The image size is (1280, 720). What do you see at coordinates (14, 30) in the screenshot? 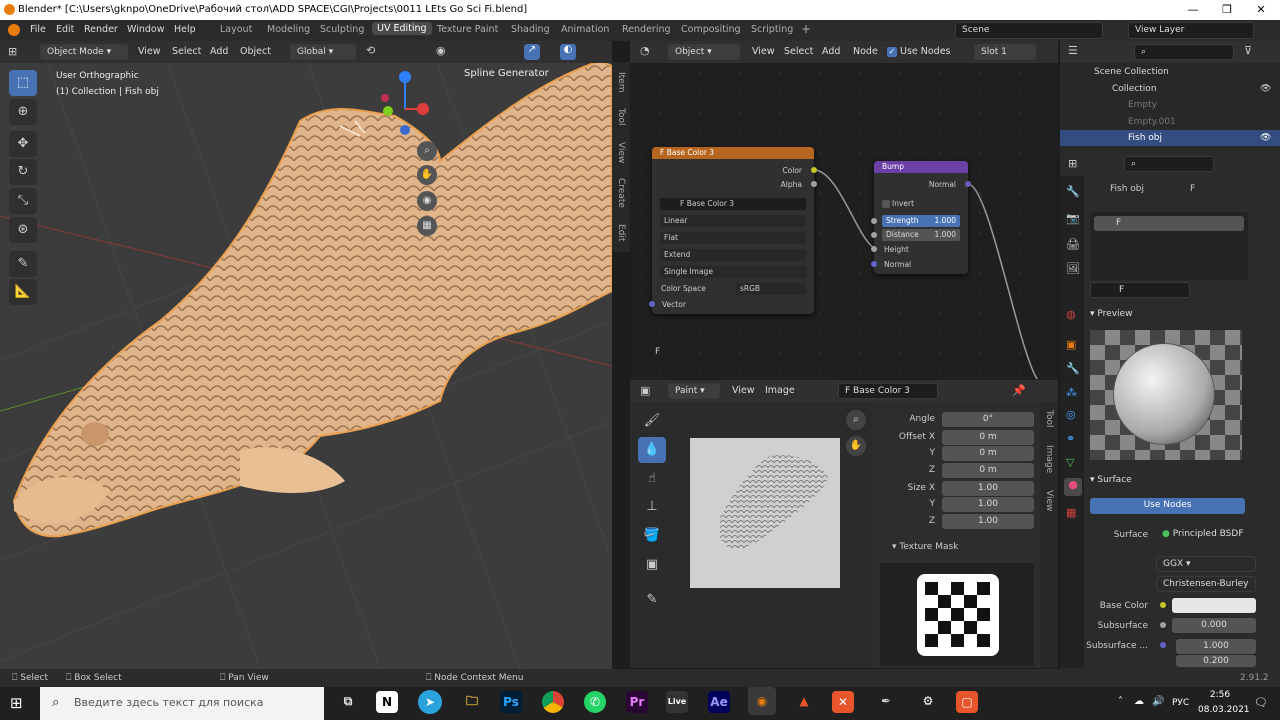
I see `blender-menu-icon` at bounding box center [14, 30].